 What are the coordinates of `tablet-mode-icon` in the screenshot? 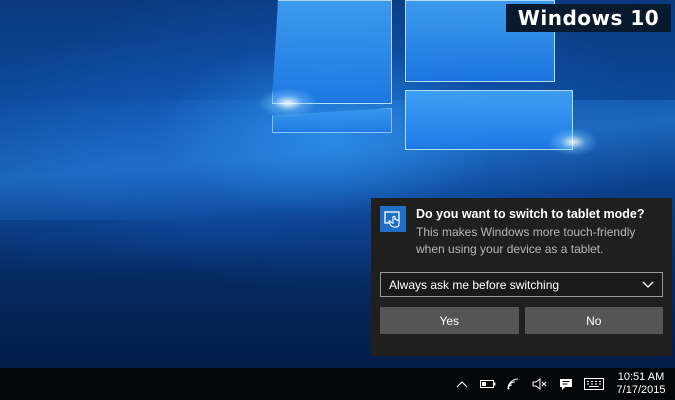 It's located at (393, 219).